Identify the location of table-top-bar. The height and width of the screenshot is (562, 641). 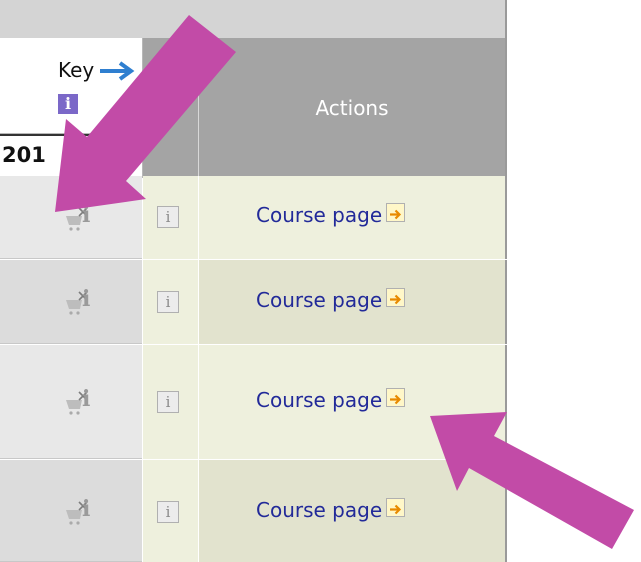
(253, 19).